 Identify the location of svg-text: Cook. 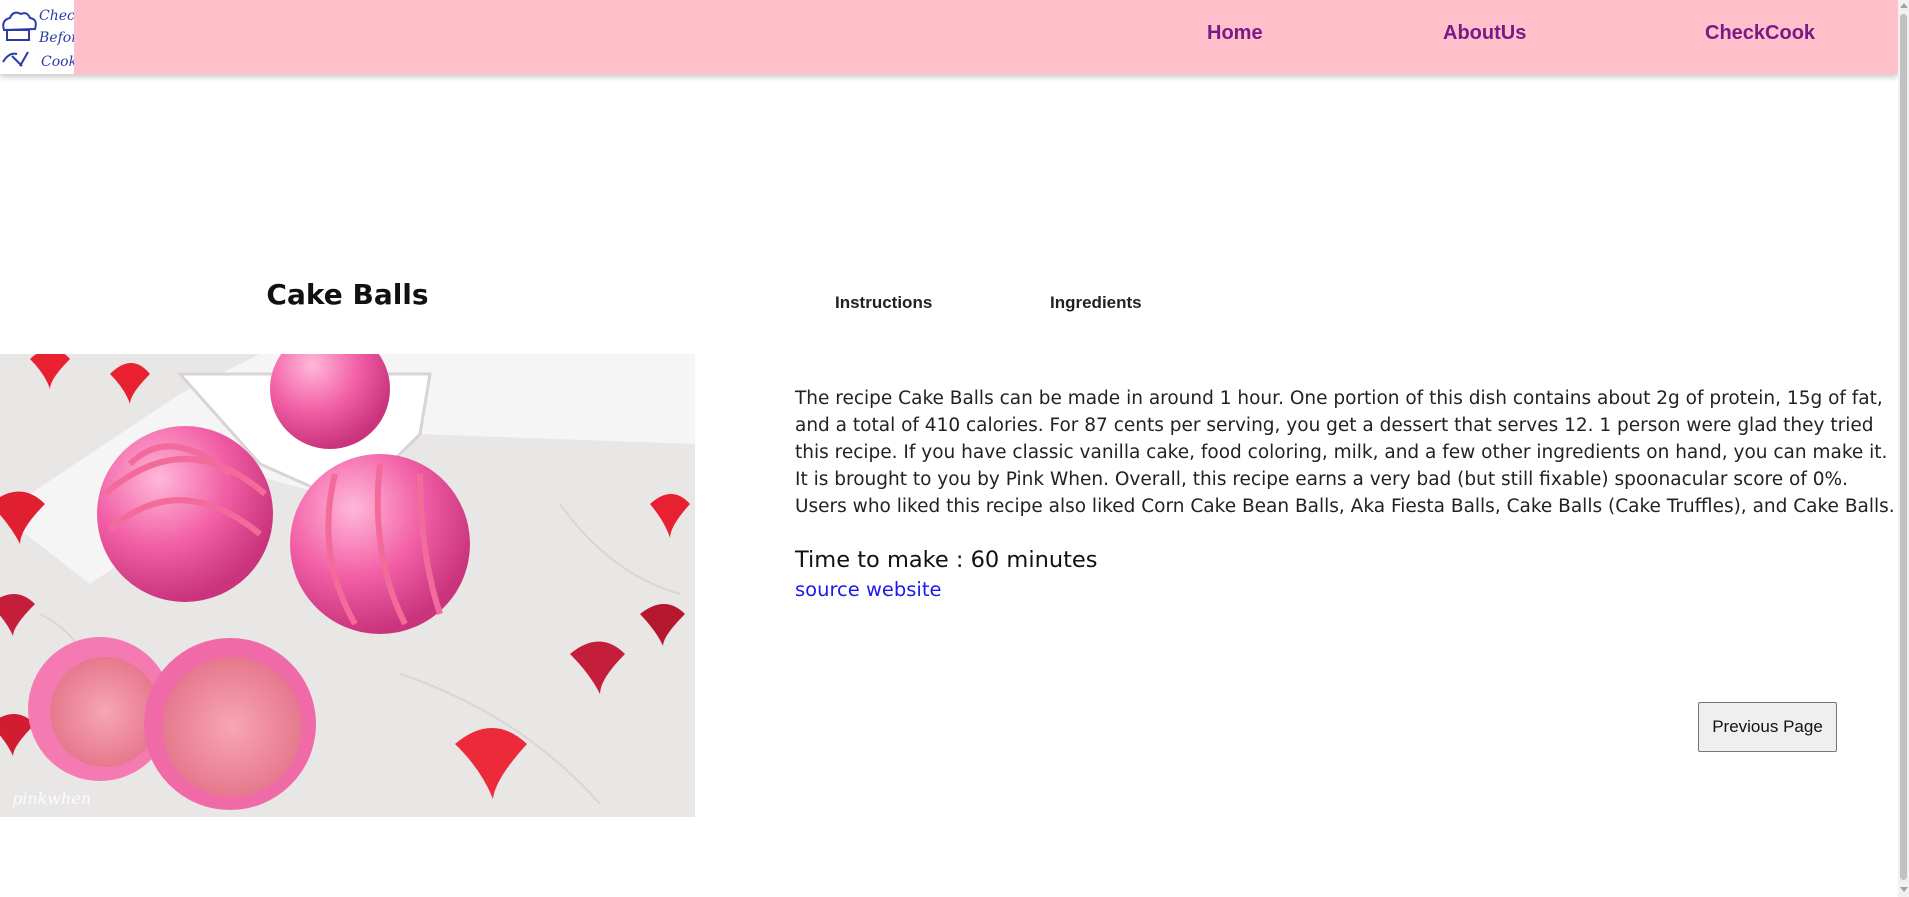
(57, 62).